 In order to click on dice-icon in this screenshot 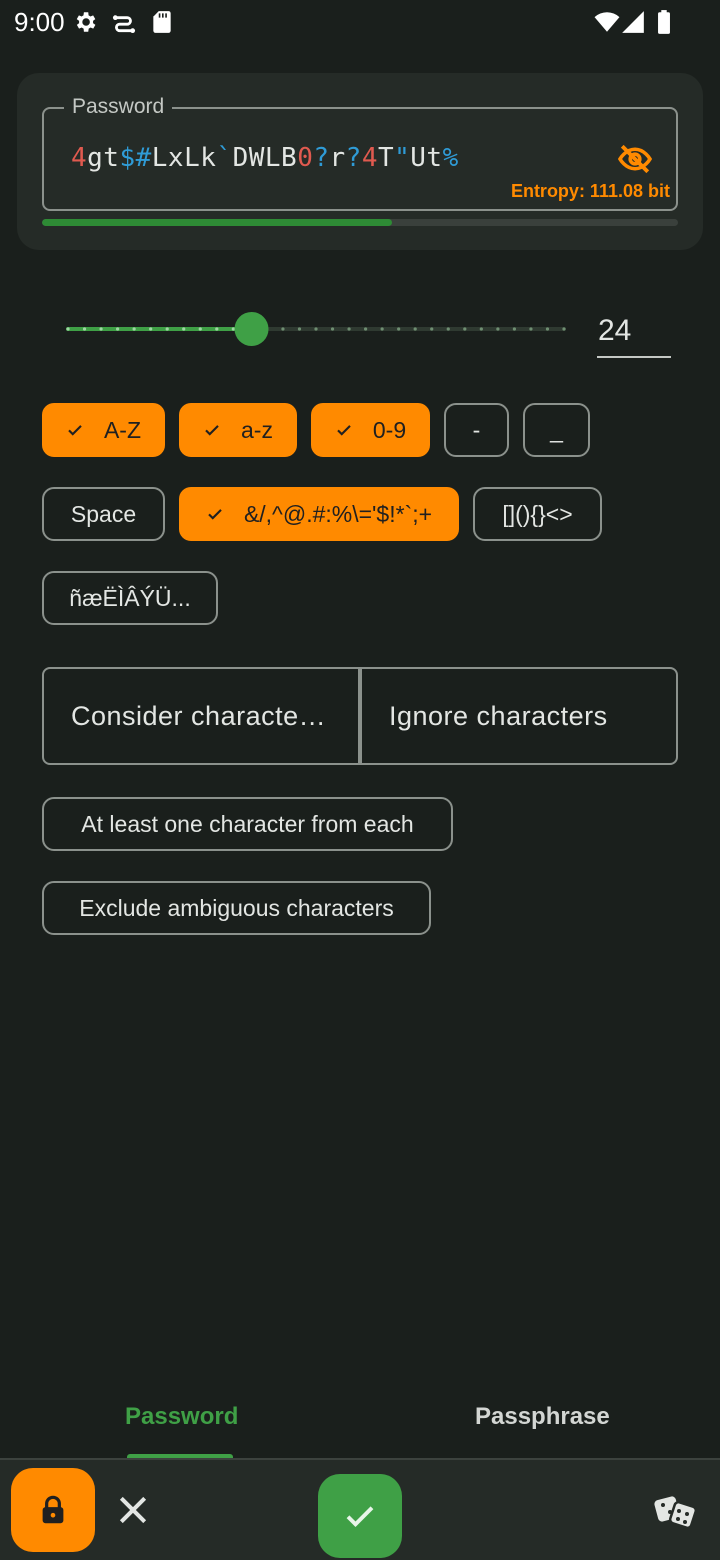, I will do `click(676, 1512)`.